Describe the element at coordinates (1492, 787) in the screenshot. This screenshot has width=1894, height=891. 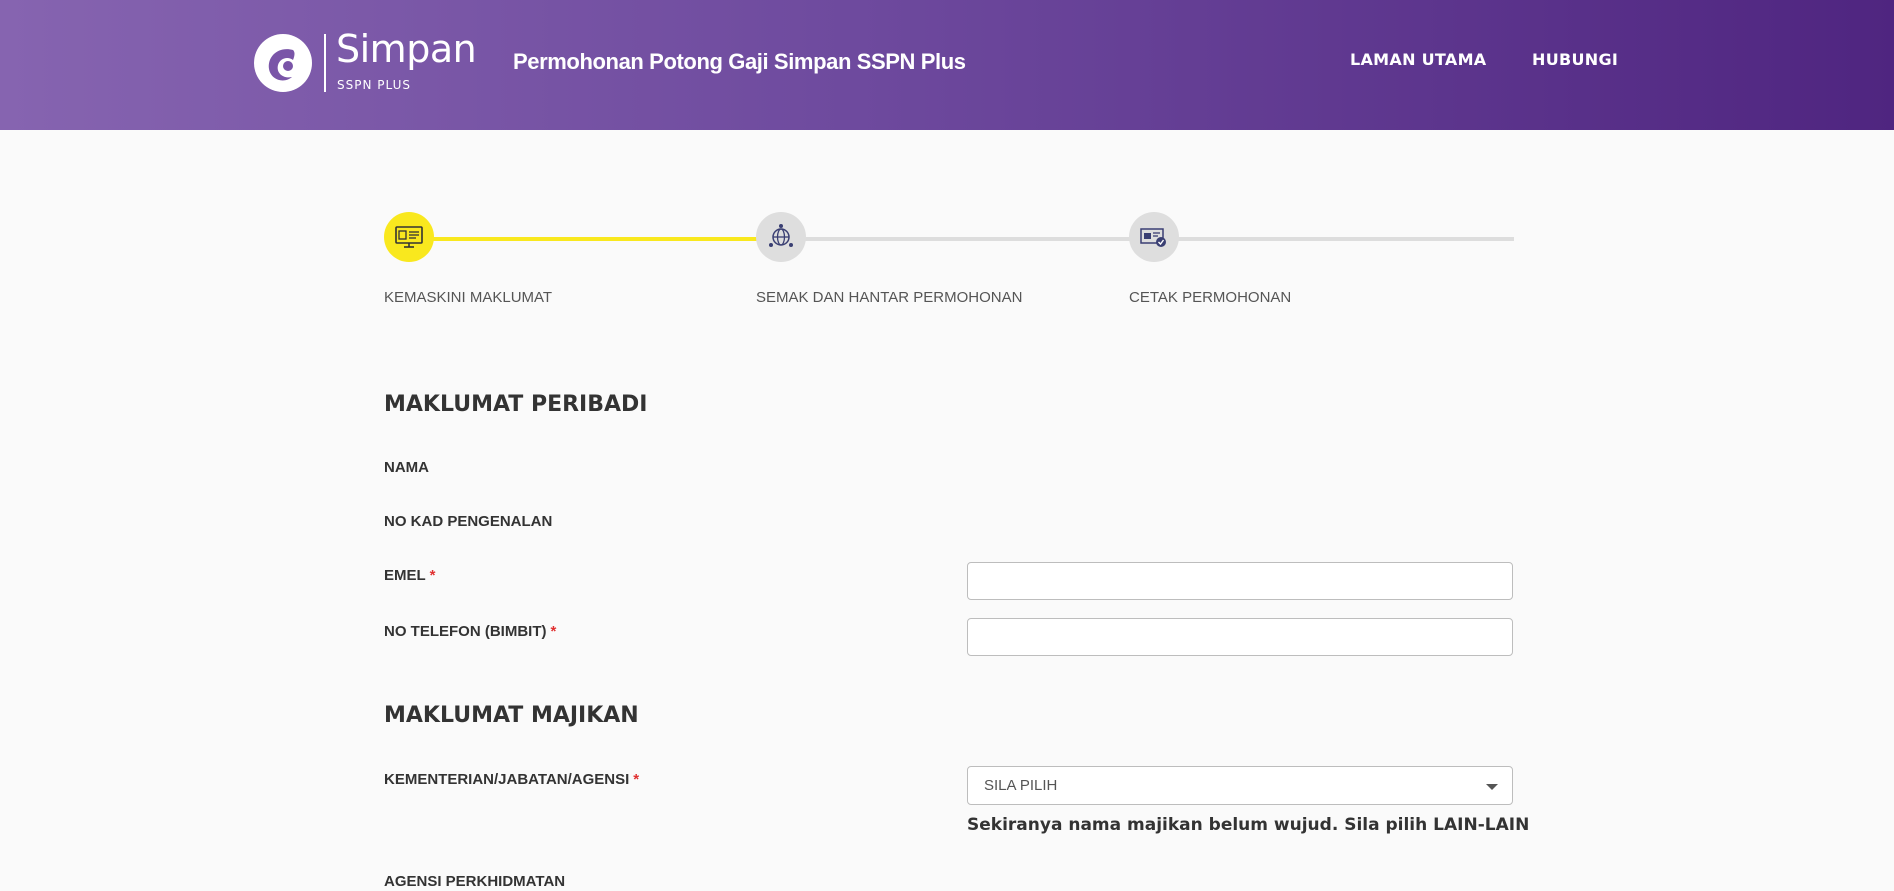
I see `caret-down-icon` at that location.